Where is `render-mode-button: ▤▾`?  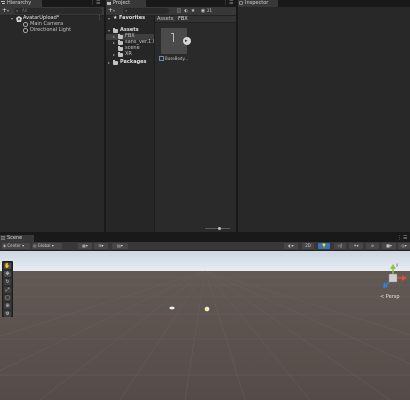
render-mode-button: ▤▾ is located at coordinates (120, 246).